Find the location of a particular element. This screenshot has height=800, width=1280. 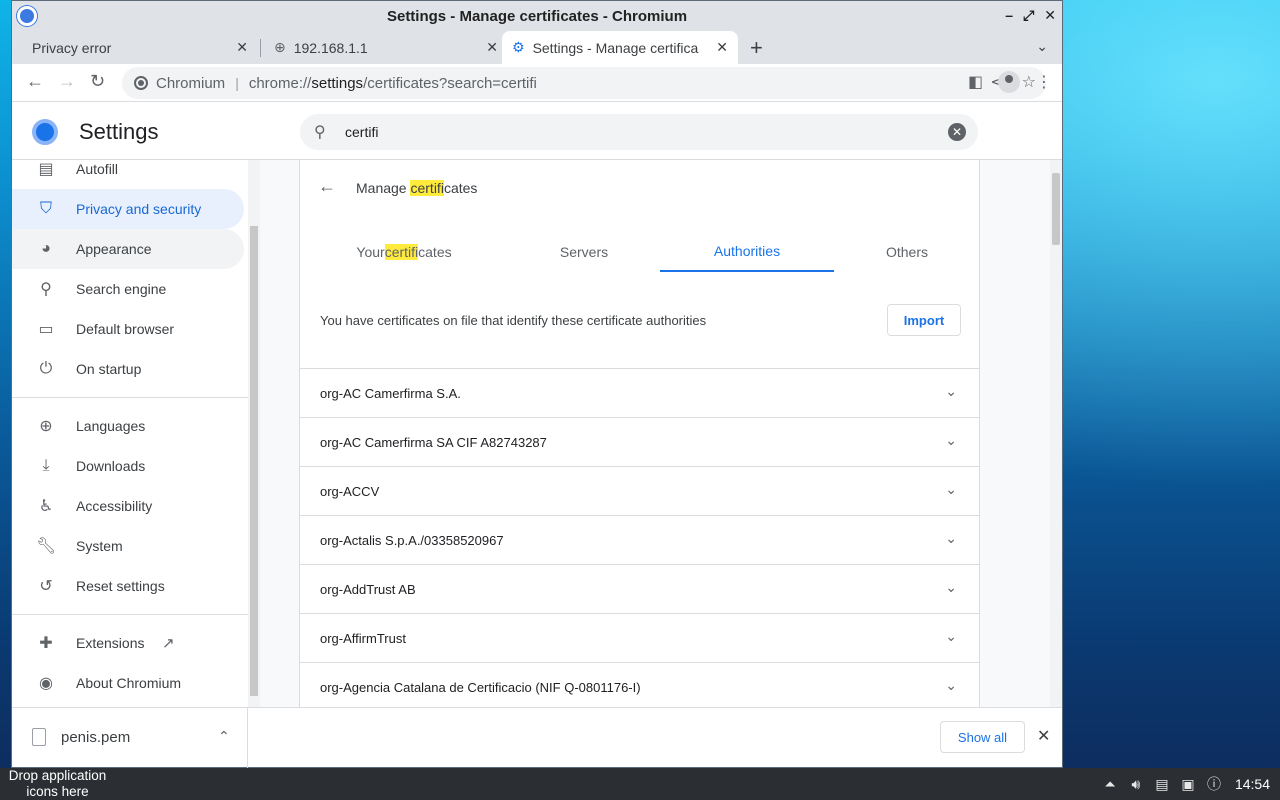

reload-button: ↻ is located at coordinates (97, 81).